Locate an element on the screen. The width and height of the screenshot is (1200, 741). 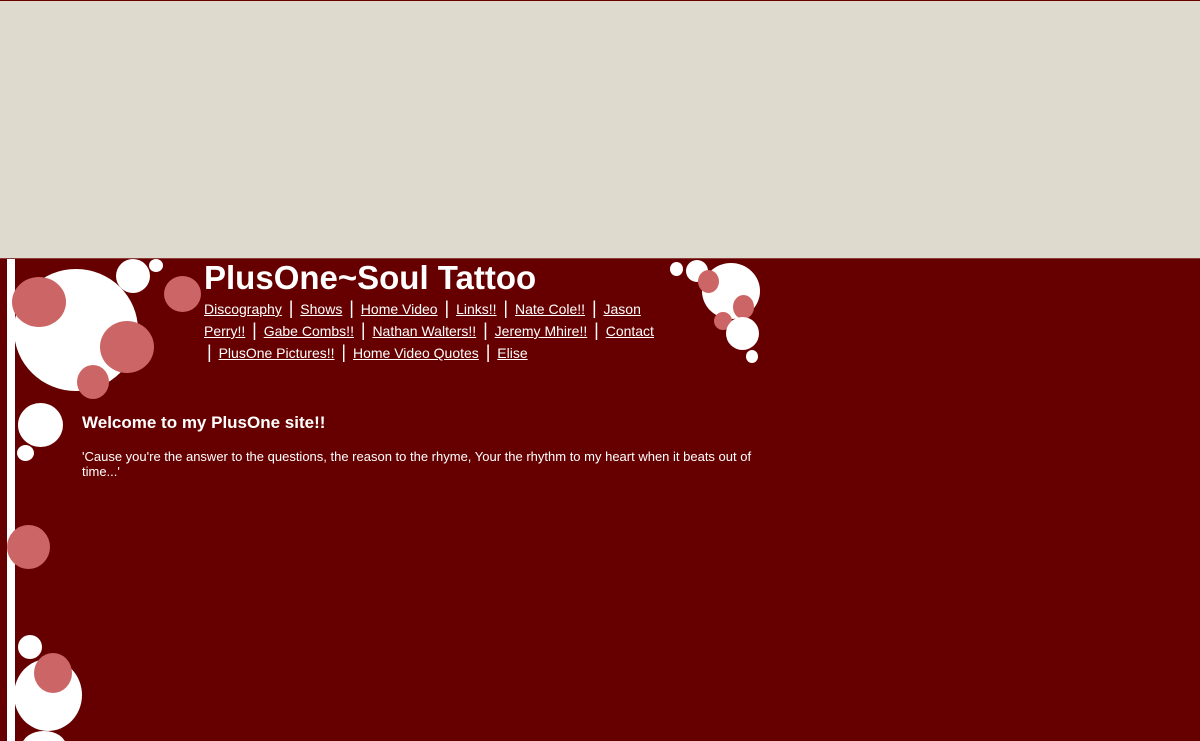
nav-link-nate-cole: Nate Cole!! is located at coordinates (550, 309).